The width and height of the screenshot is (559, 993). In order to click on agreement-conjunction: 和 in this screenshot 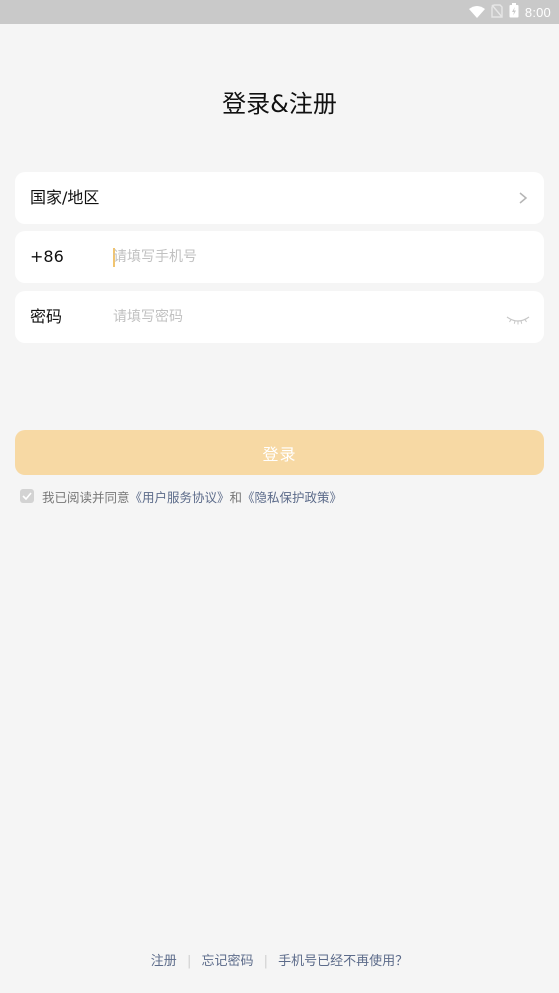, I will do `click(236, 497)`.